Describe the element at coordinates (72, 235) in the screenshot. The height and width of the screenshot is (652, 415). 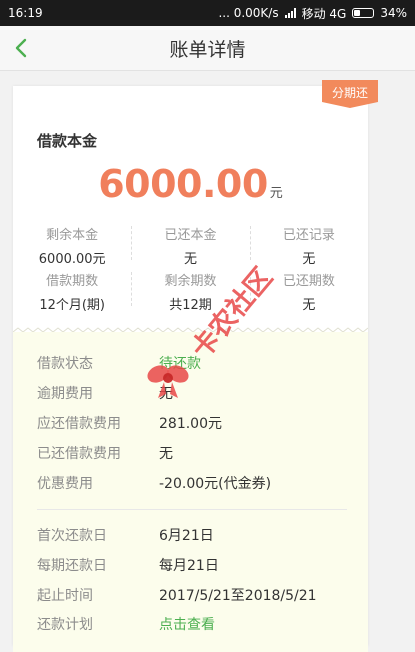
I see `stat-label: 剩余本金` at that location.